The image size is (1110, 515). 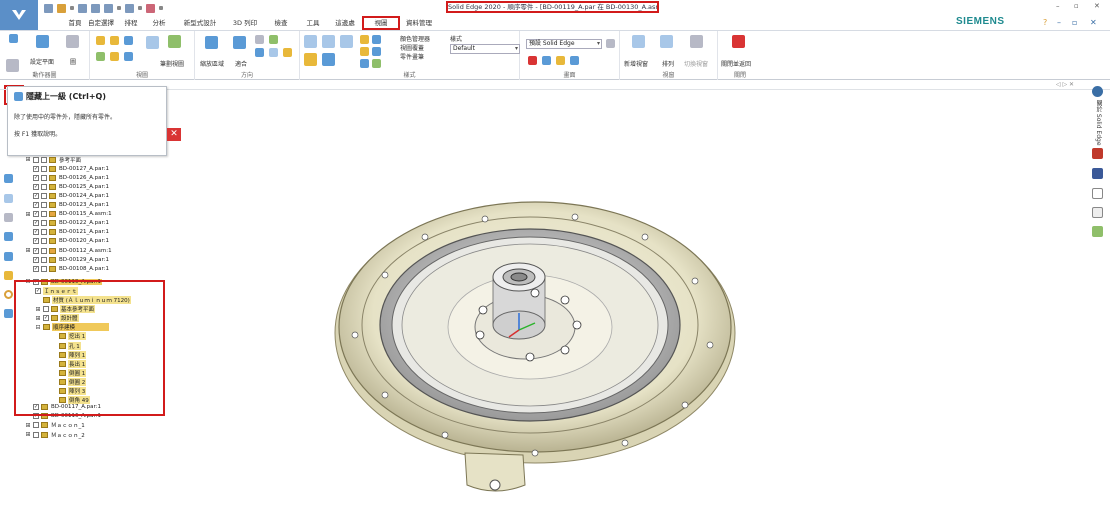 What do you see at coordinates (100, 56) in the screenshot?
I see `view-right-icon` at bounding box center [100, 56].